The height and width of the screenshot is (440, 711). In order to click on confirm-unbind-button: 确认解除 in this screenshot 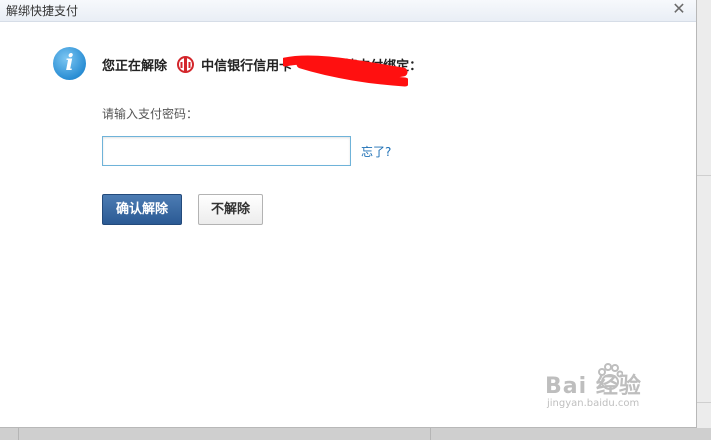, I will do `click(142, 209)`.